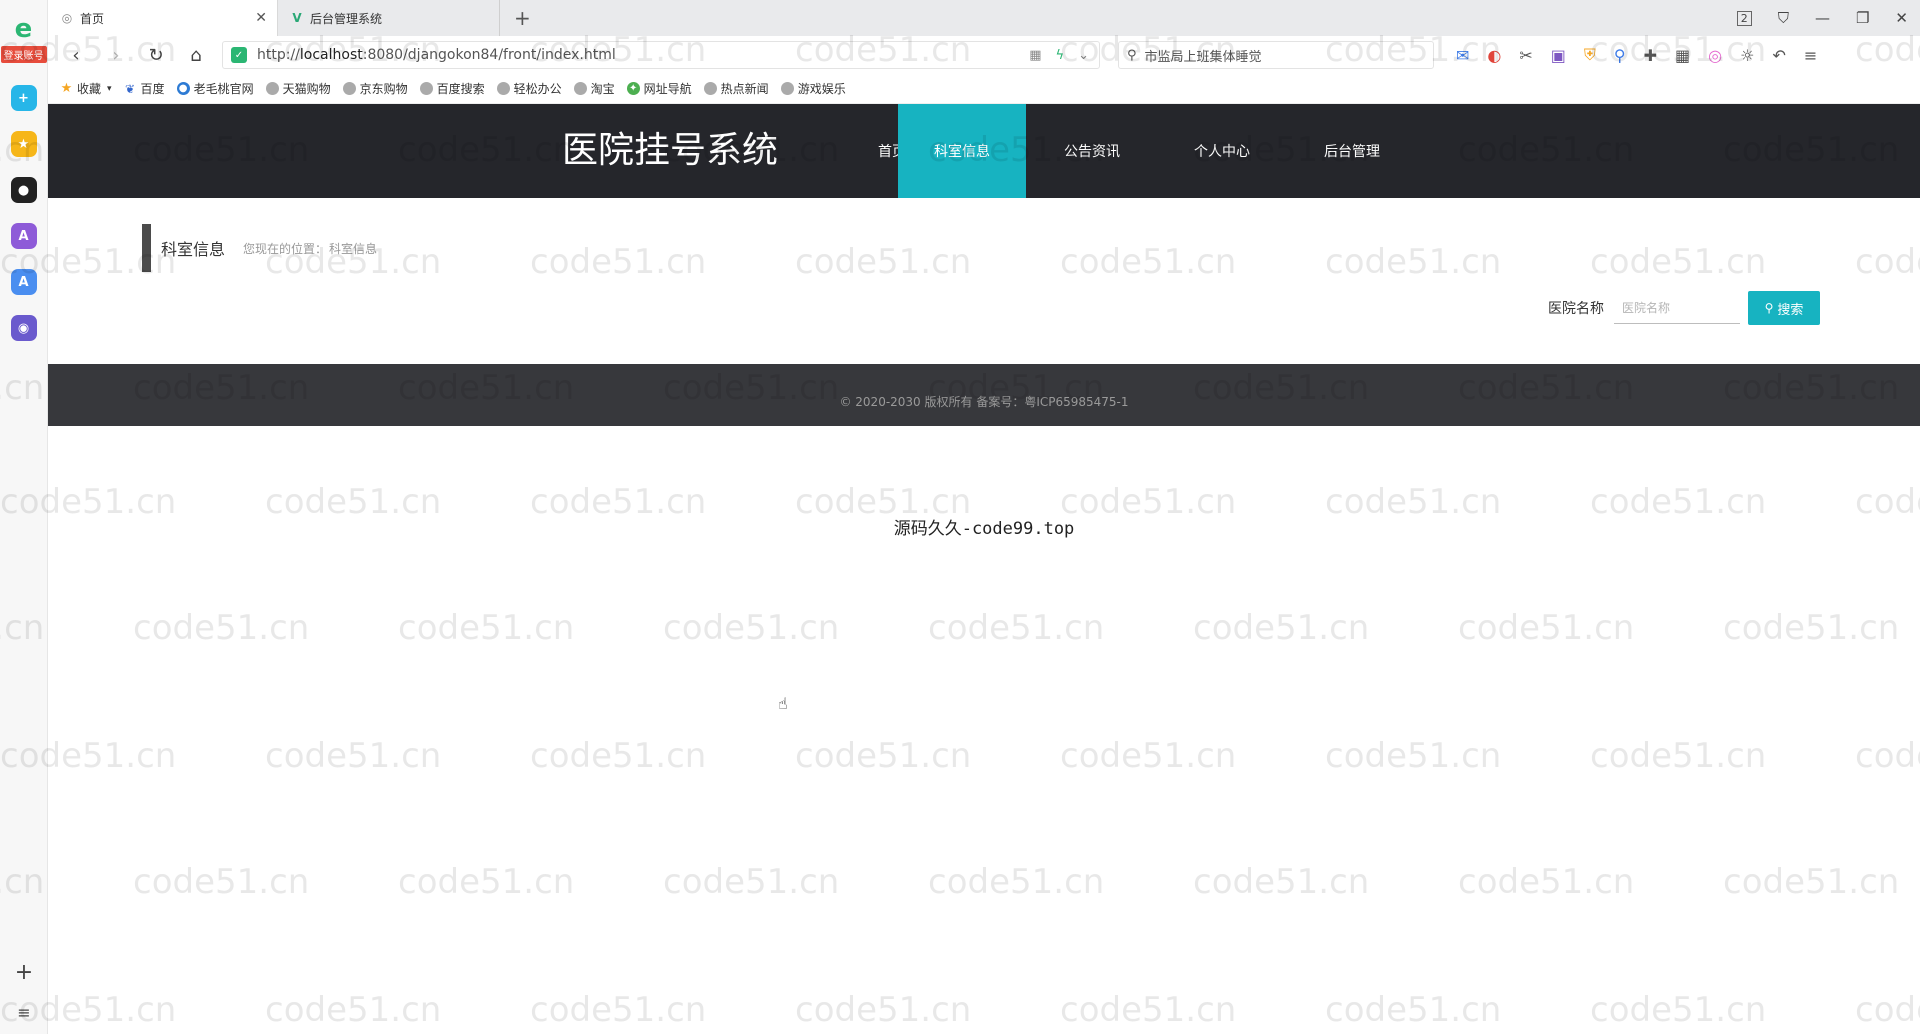 This screenshot has width=1920, height=1034. What do you see at coordinates (1035, 55) in the screenshot?
I see `qr-code-icon: ▦` at bounding box center [1035, 55].